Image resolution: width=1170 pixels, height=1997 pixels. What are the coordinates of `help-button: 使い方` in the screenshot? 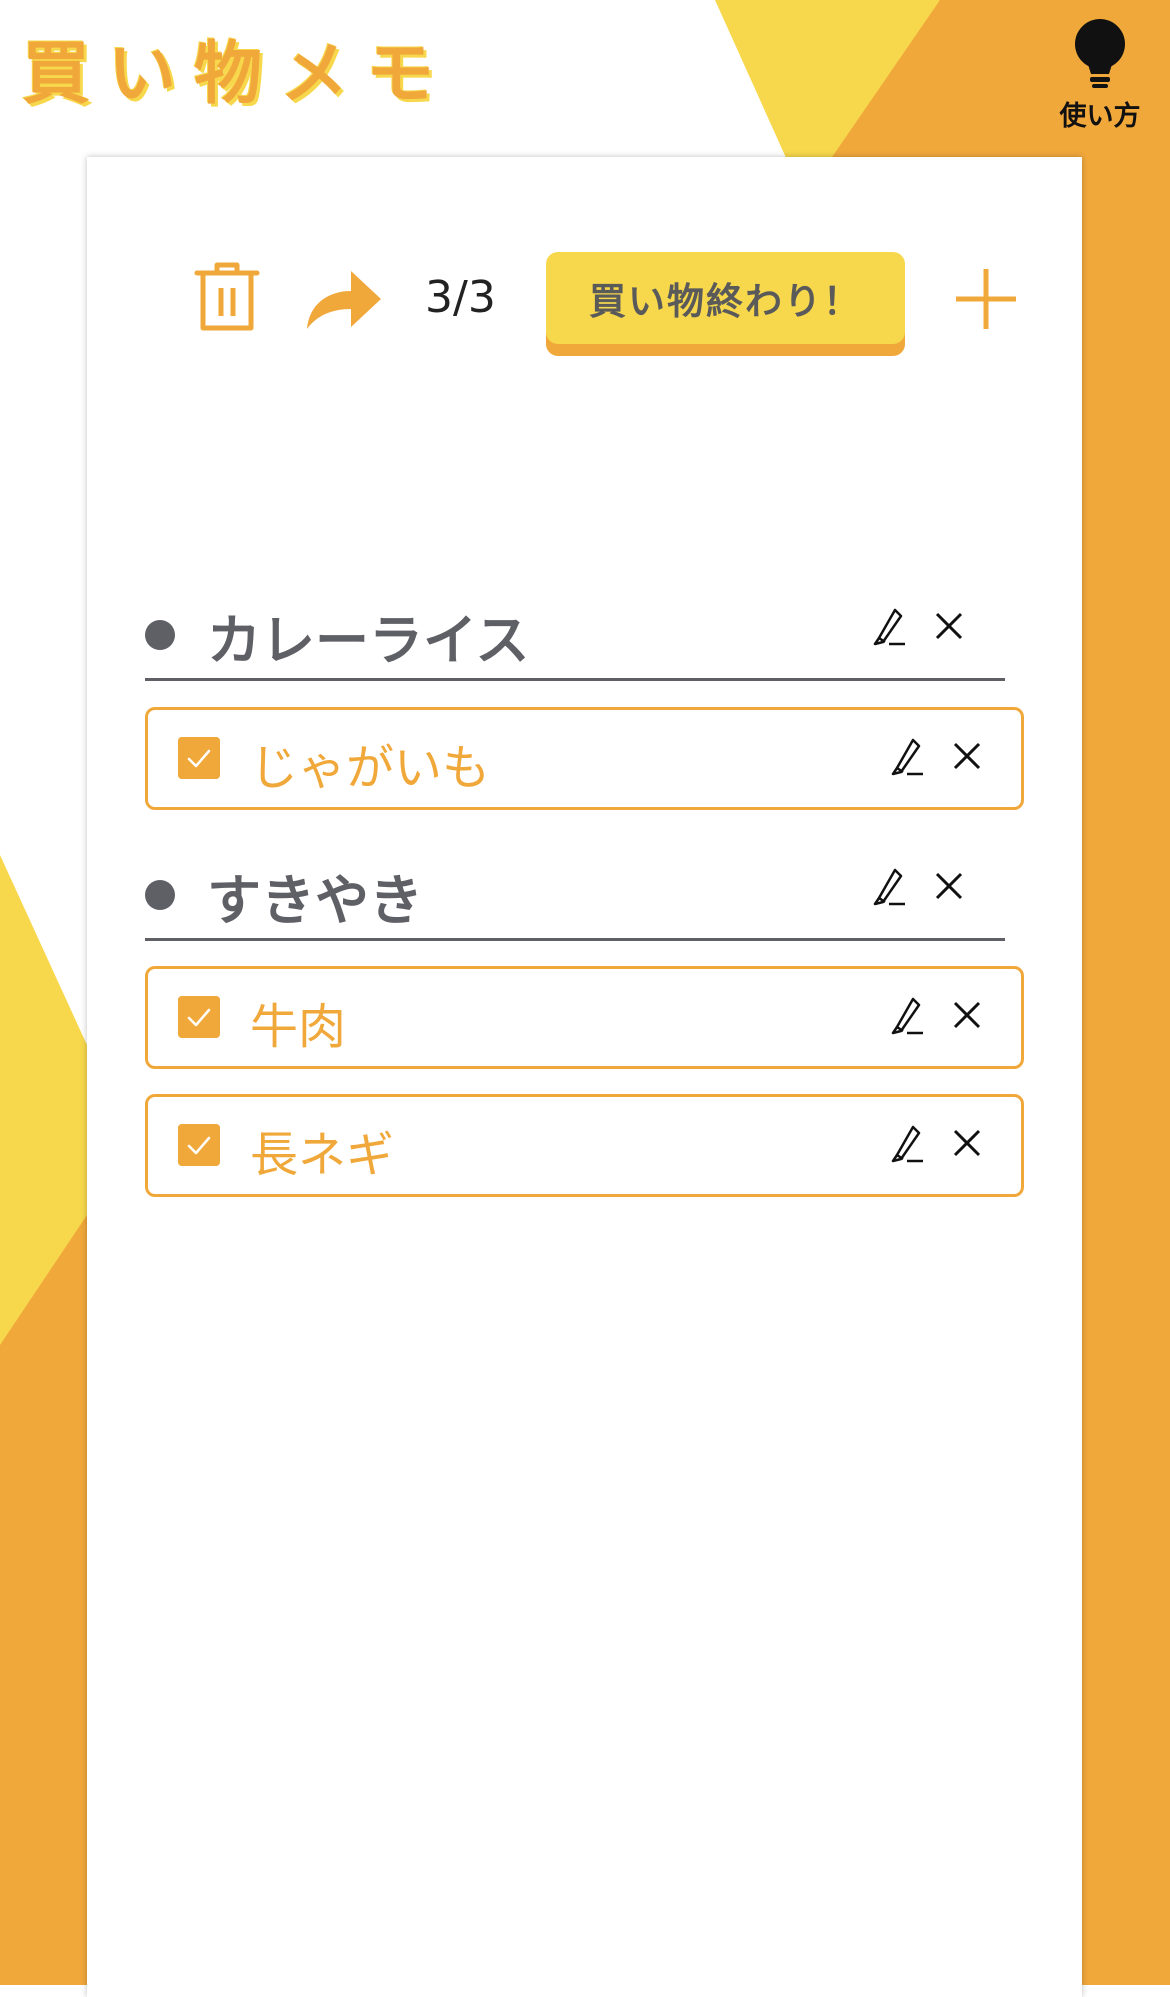 It's located at (1100, 75).